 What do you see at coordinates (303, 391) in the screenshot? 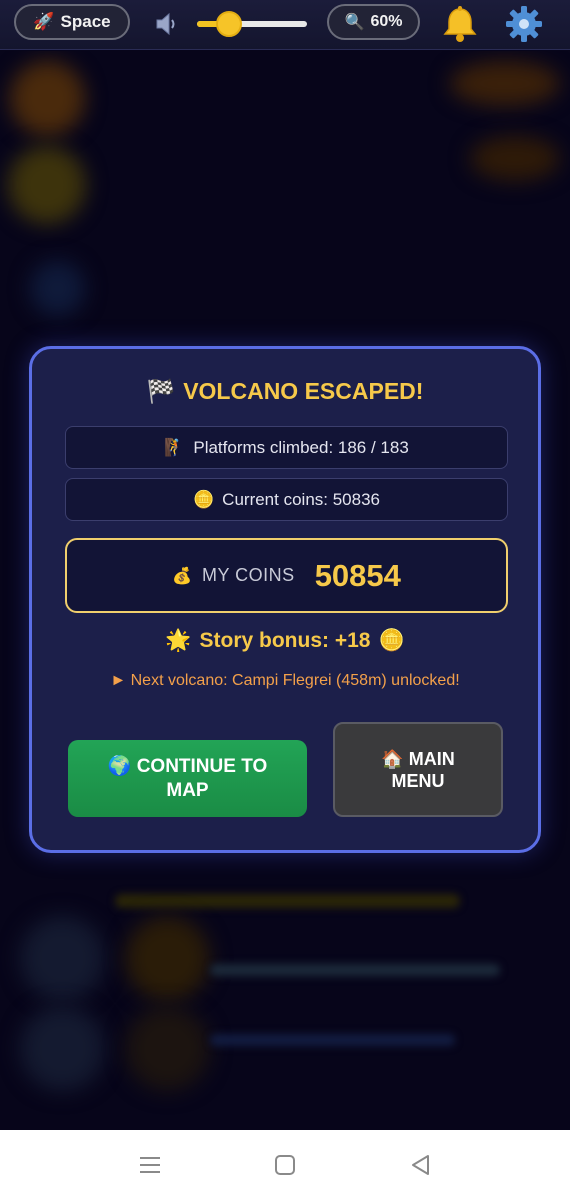
I see `dialog-title-text: VOLCANO ESCAPED!` at bounding box center [303, 391].